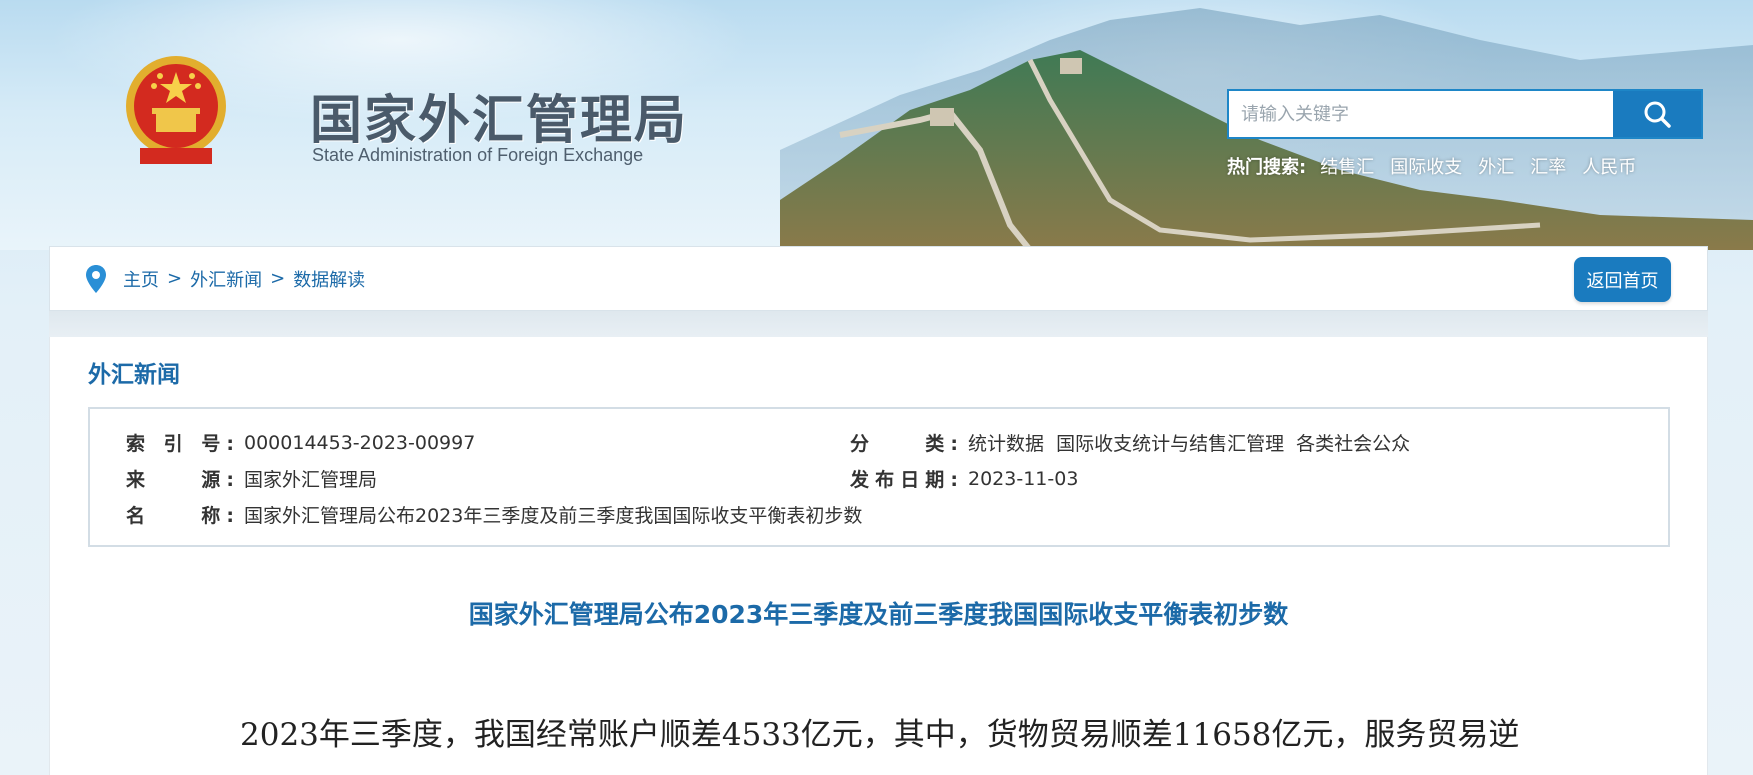 The image size is (1753, 775). I want to click on site-name-cn: 国家外汇管理局, so click(499, 120).